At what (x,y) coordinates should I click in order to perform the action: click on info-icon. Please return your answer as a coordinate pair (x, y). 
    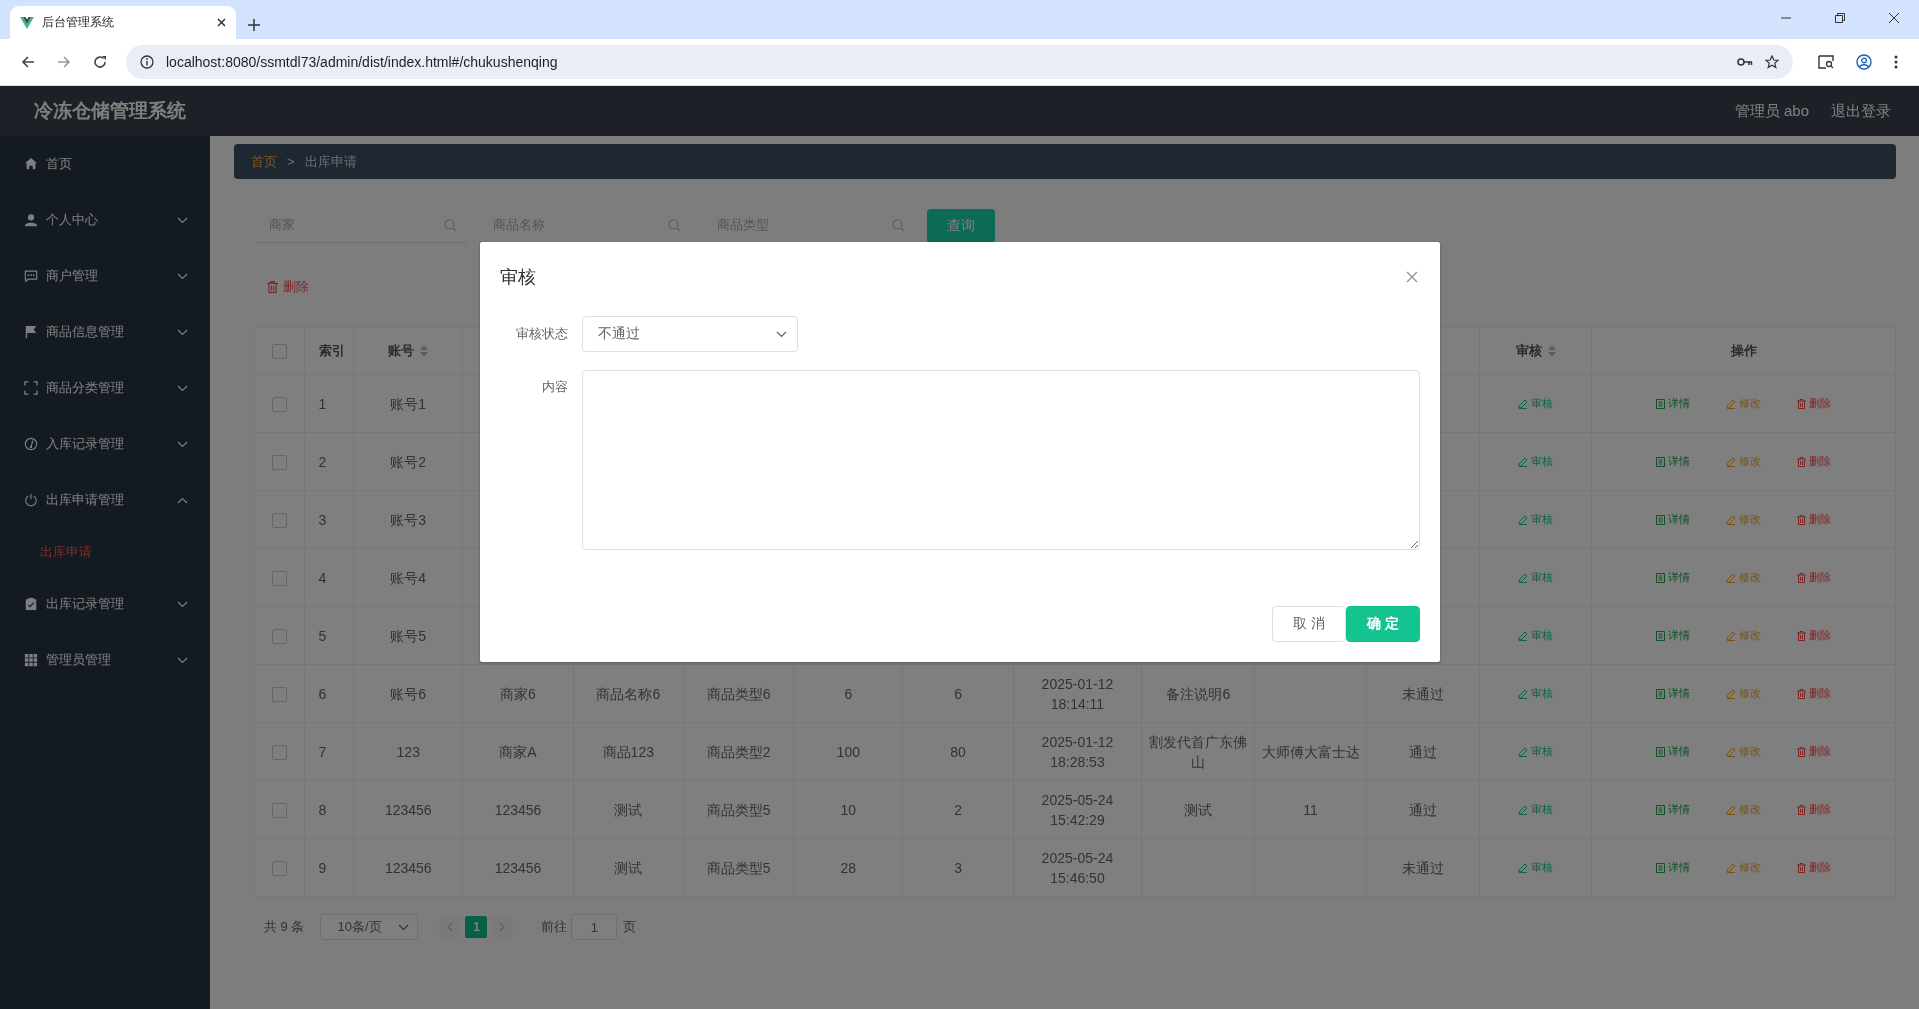
    Looking at the image, I should click on (147, 62).